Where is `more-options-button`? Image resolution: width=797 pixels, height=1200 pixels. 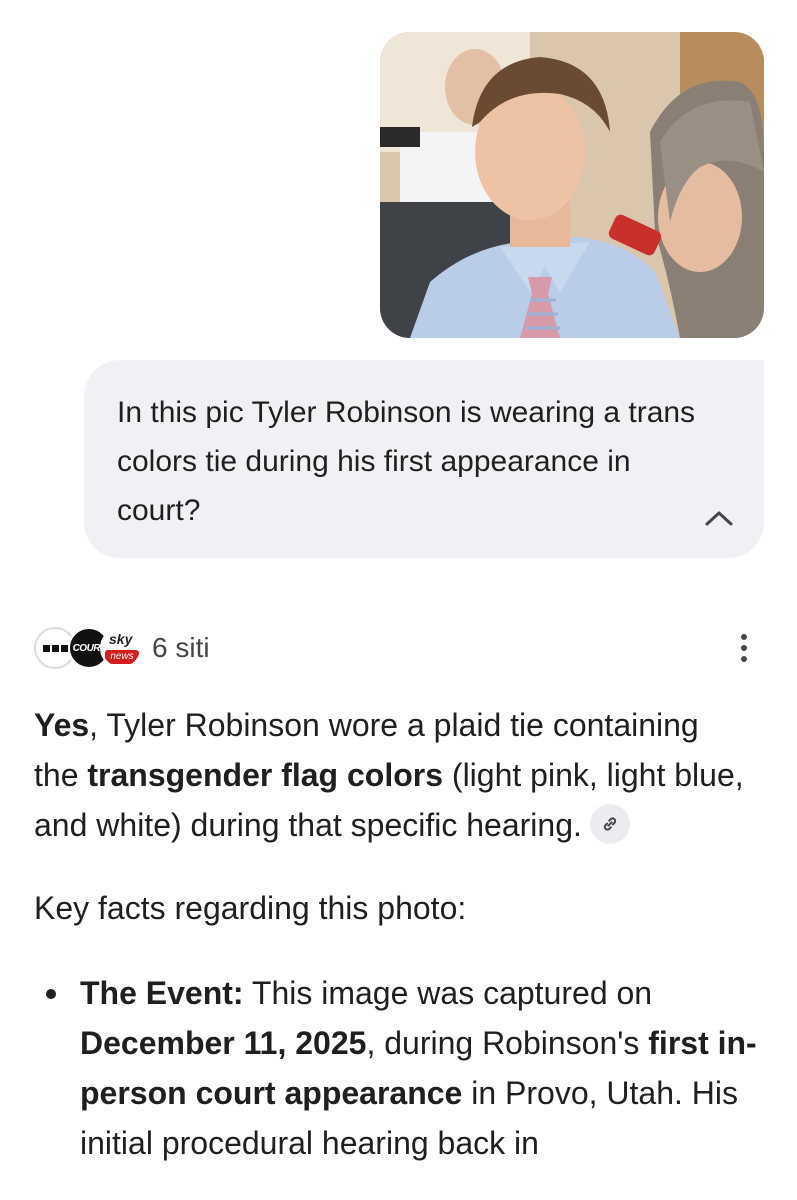
more-options-button is located at coordinates (744, 648).